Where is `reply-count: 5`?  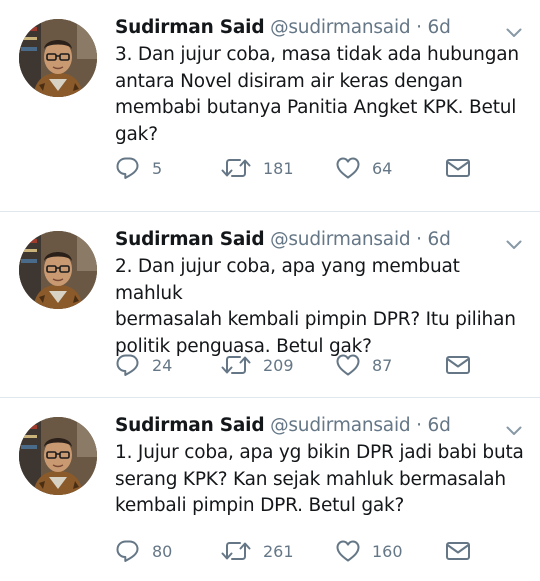 reply-count: 5 is located at coordinates (157, 168).